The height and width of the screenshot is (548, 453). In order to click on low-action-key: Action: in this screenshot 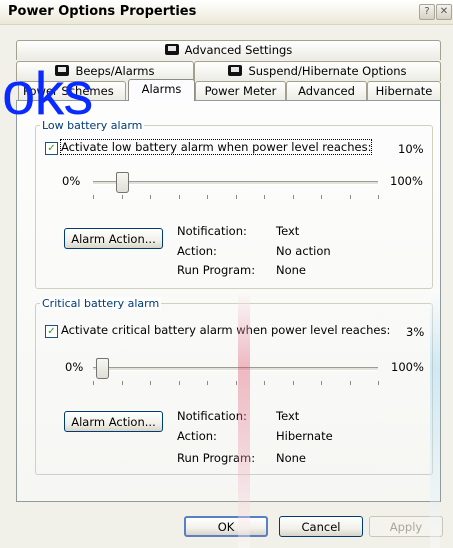, I will do `click(197, 251)`.